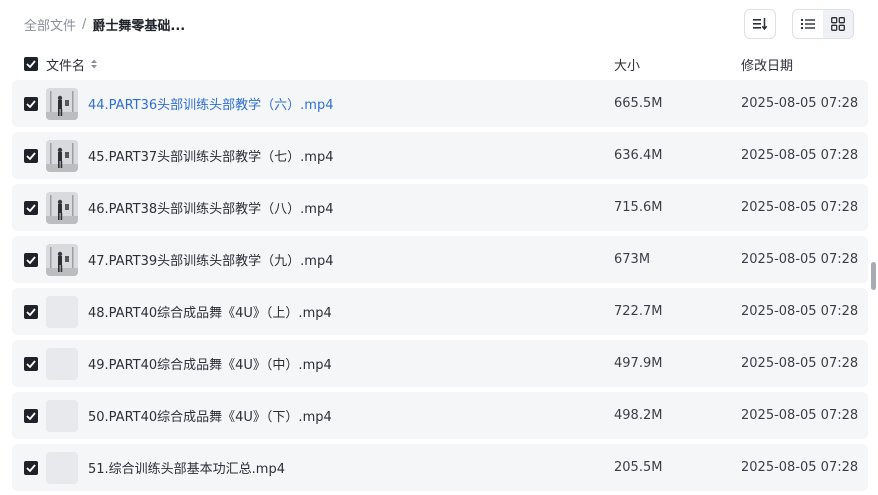 The height and width of the screenshot is (495, 878). Describe the element at coordinates (94, 64) in the screenshot. I see `sort-toggle-icon` at that location.